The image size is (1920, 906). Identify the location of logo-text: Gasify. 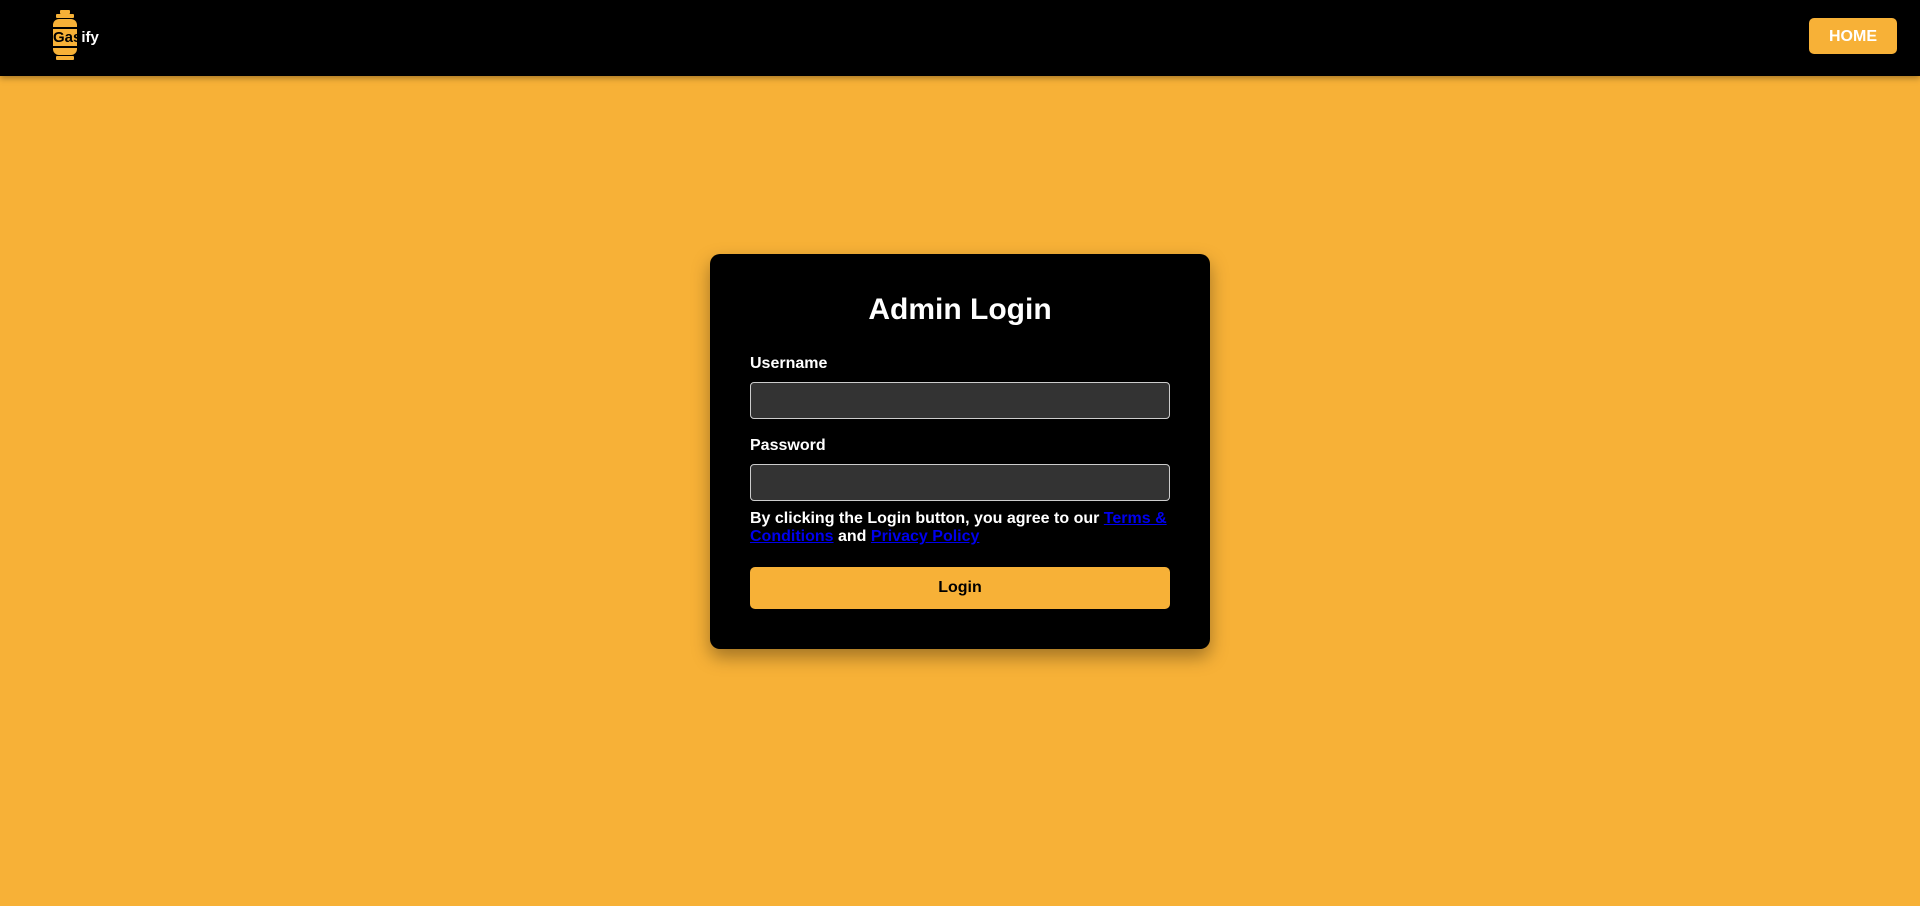
(76, 37).